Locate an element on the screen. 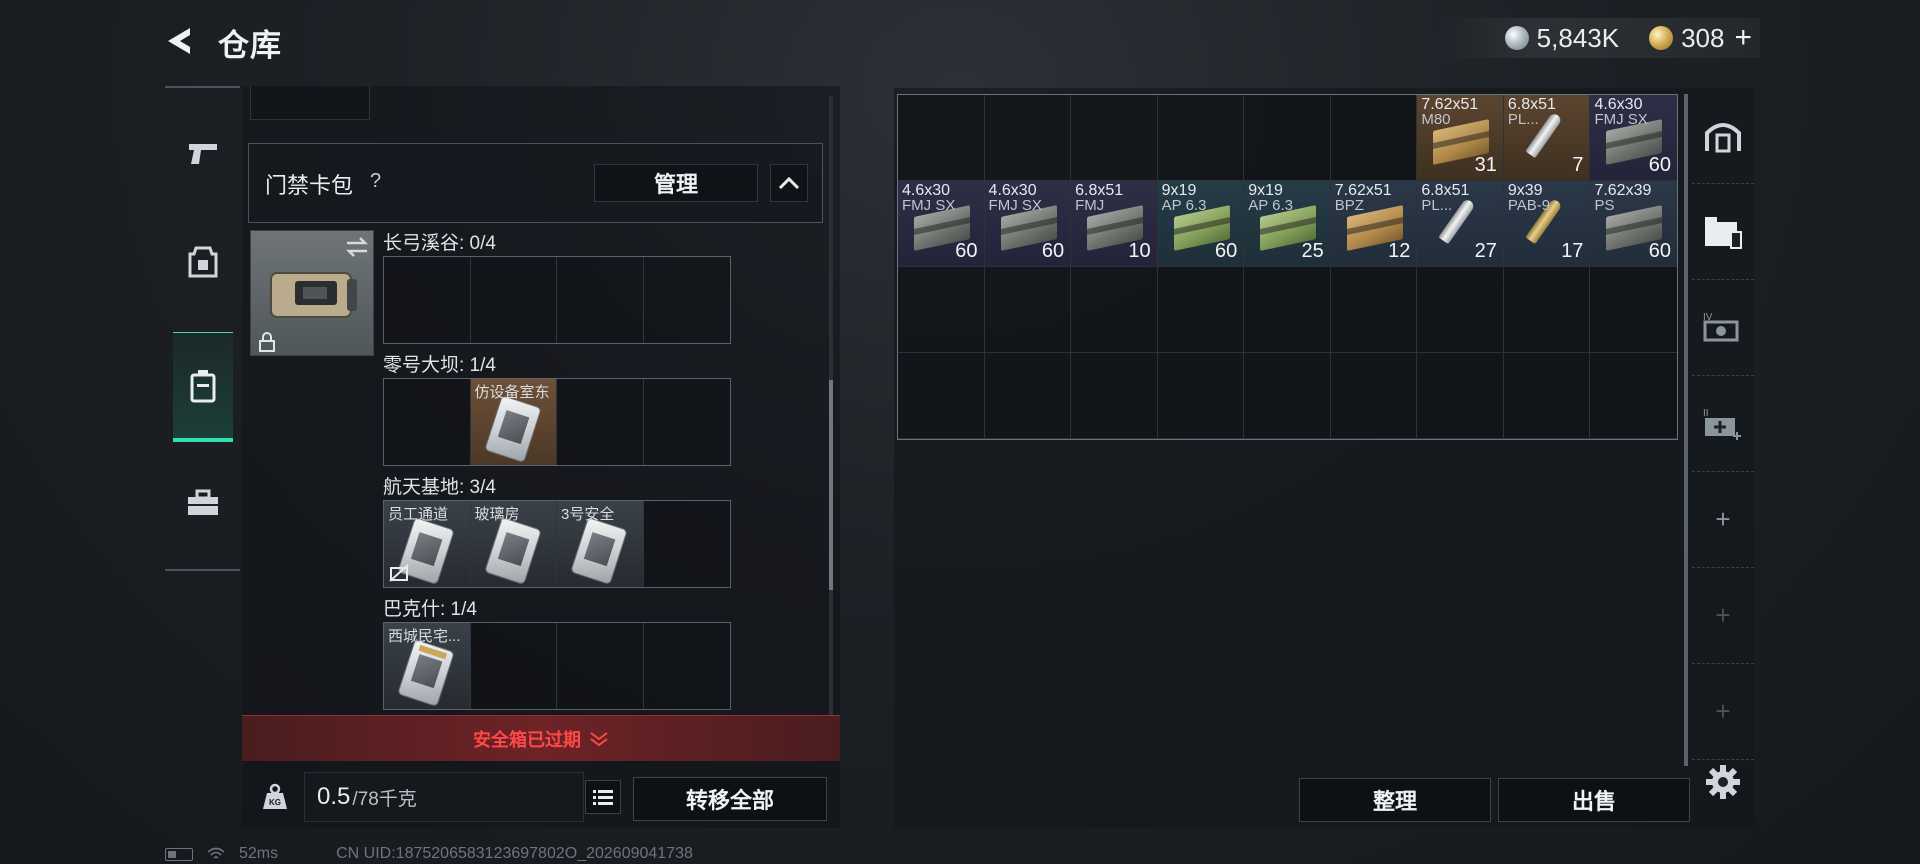 Image resolution: width=1920 pixels, height=864 pixels. right-scrollbar is located at coordinates (1686, 430).